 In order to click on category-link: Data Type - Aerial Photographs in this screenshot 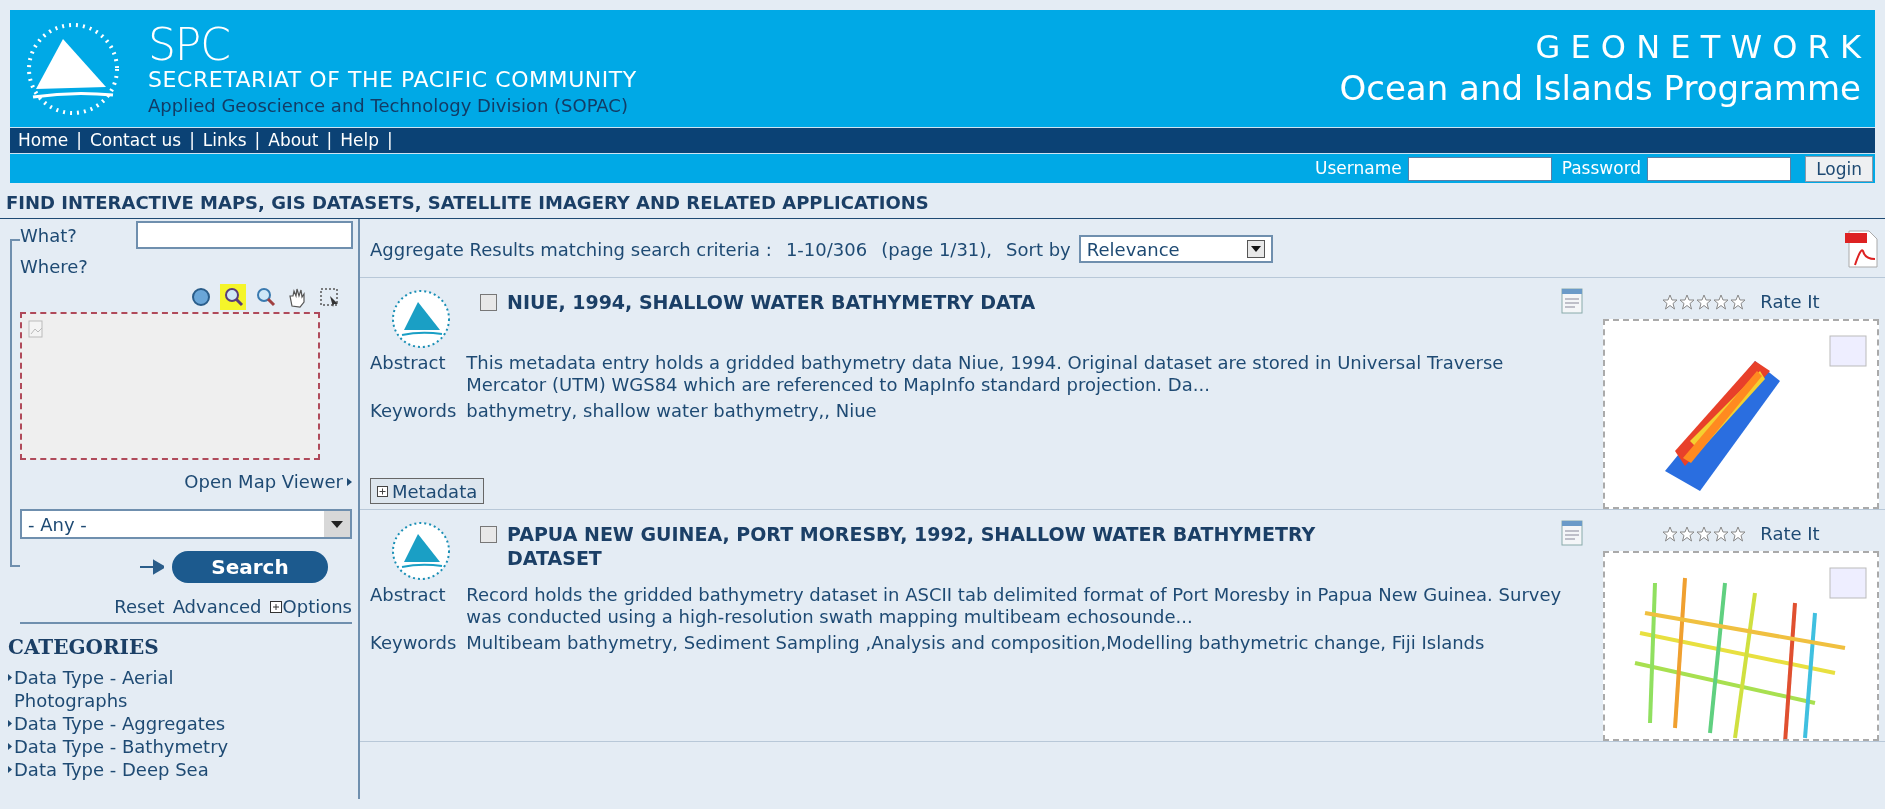, I will do `click(139, 689)`.